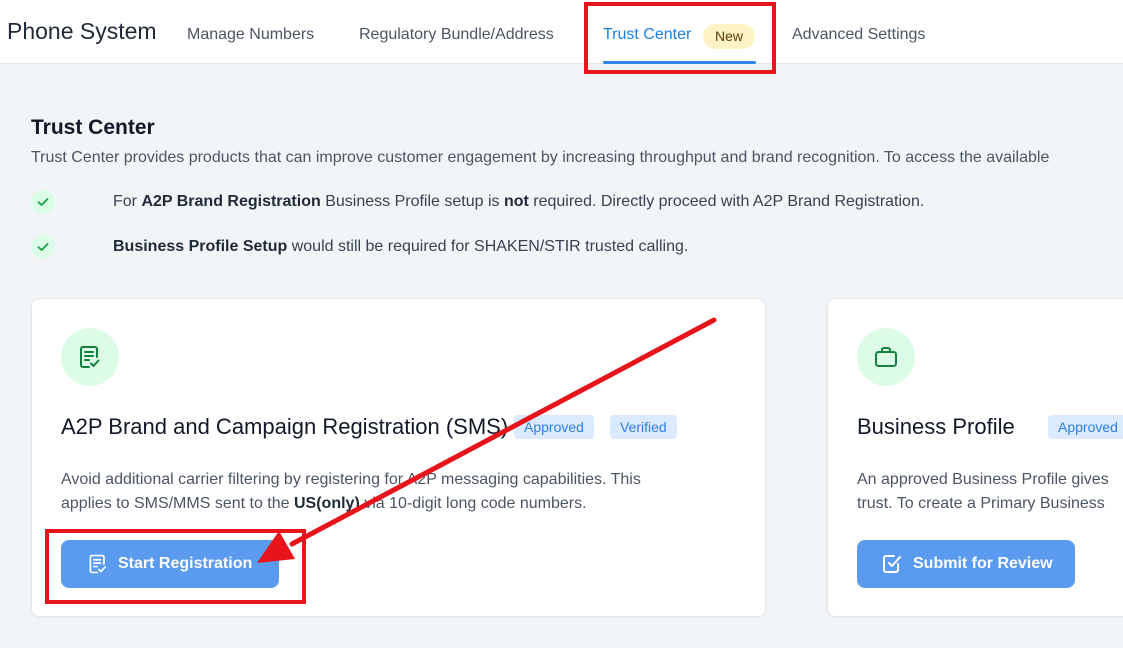 This screenshot has width=1123, height=648. I want to click on submit-for-review-label: Submit for Review, so click(983, 563).